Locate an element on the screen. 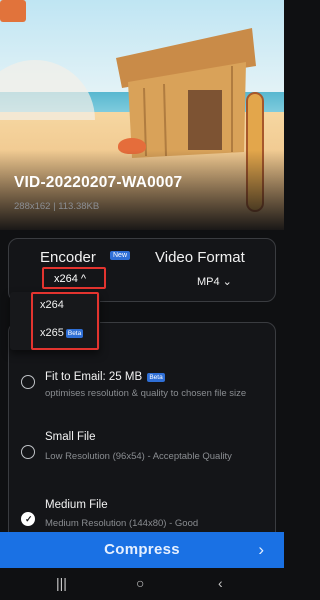  compress-label: Compress is located at coordinates (142, 549).